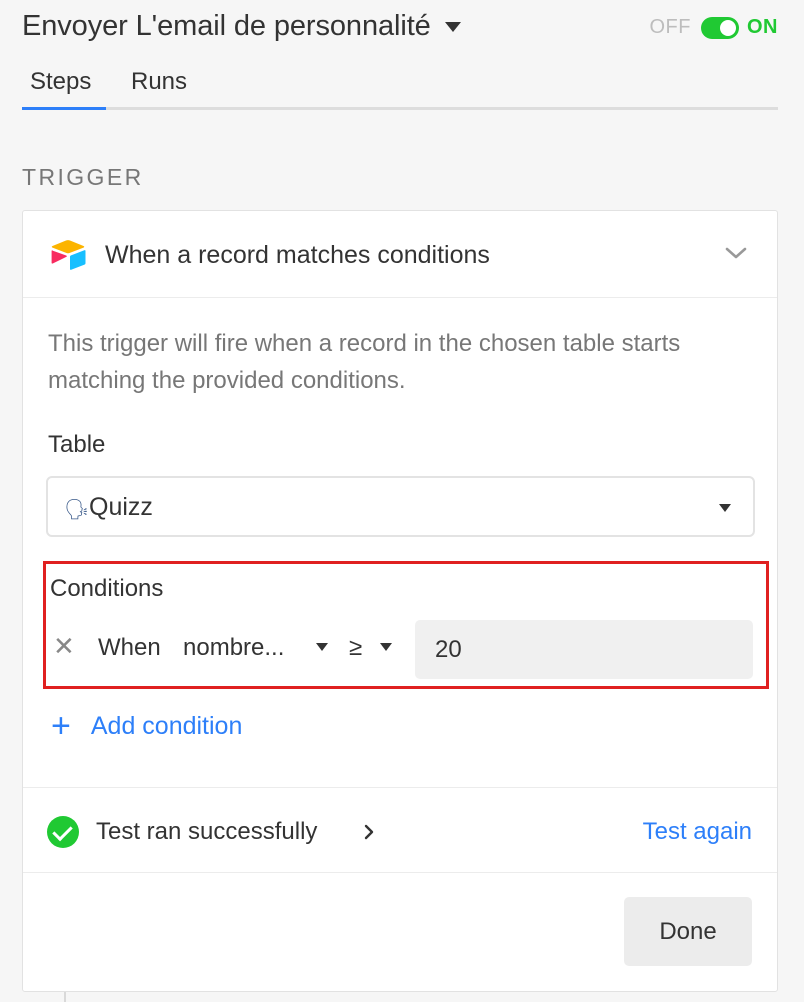  Describe the element at coordinates (107, 588) in the screenshot. I see `conditions-label: Conditions` at that location.